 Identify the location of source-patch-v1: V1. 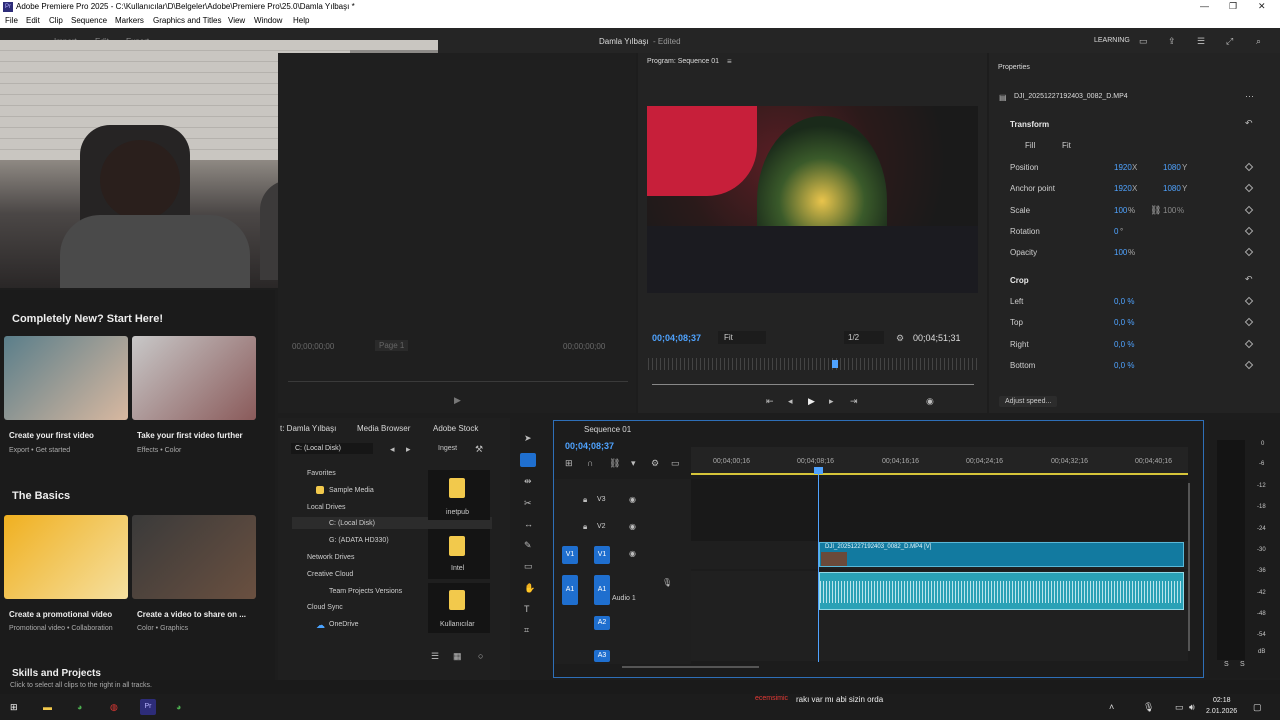
(570, 555).